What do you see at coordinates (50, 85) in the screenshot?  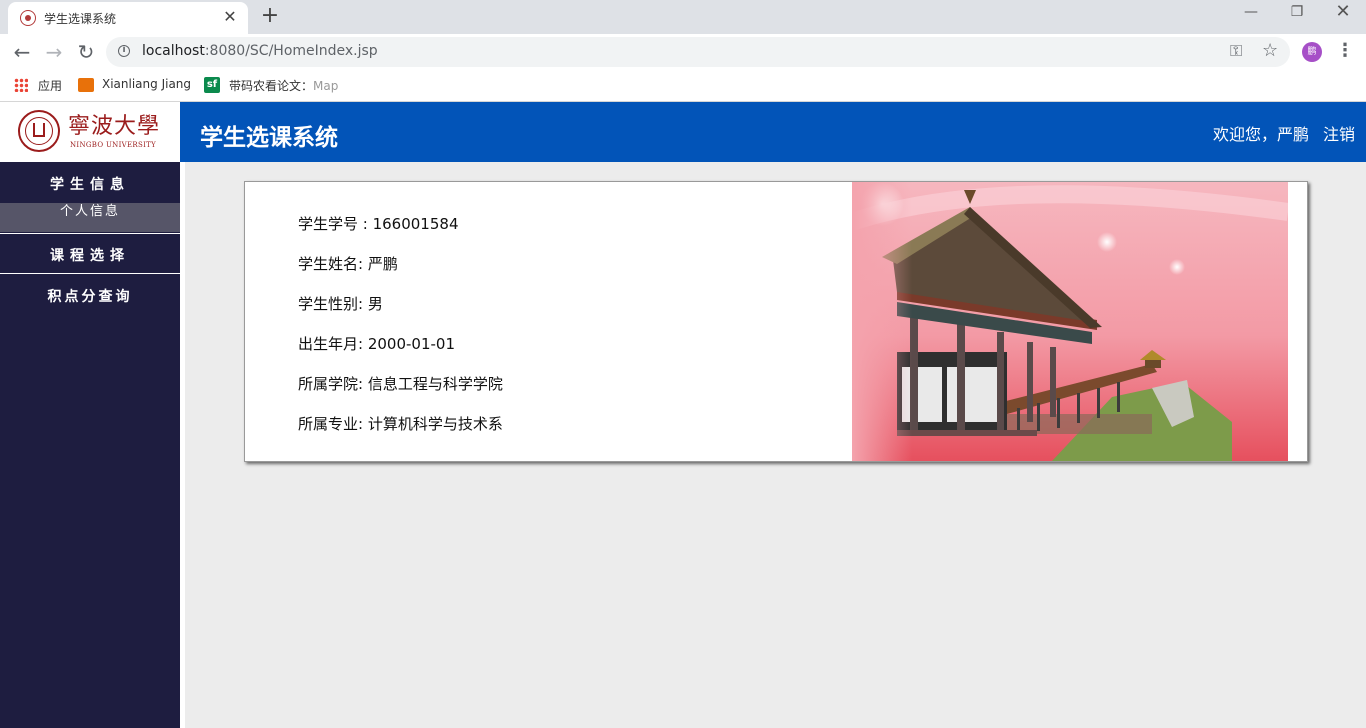 I see `bookmark-apps: 应用` at bounding box center [50, 85].